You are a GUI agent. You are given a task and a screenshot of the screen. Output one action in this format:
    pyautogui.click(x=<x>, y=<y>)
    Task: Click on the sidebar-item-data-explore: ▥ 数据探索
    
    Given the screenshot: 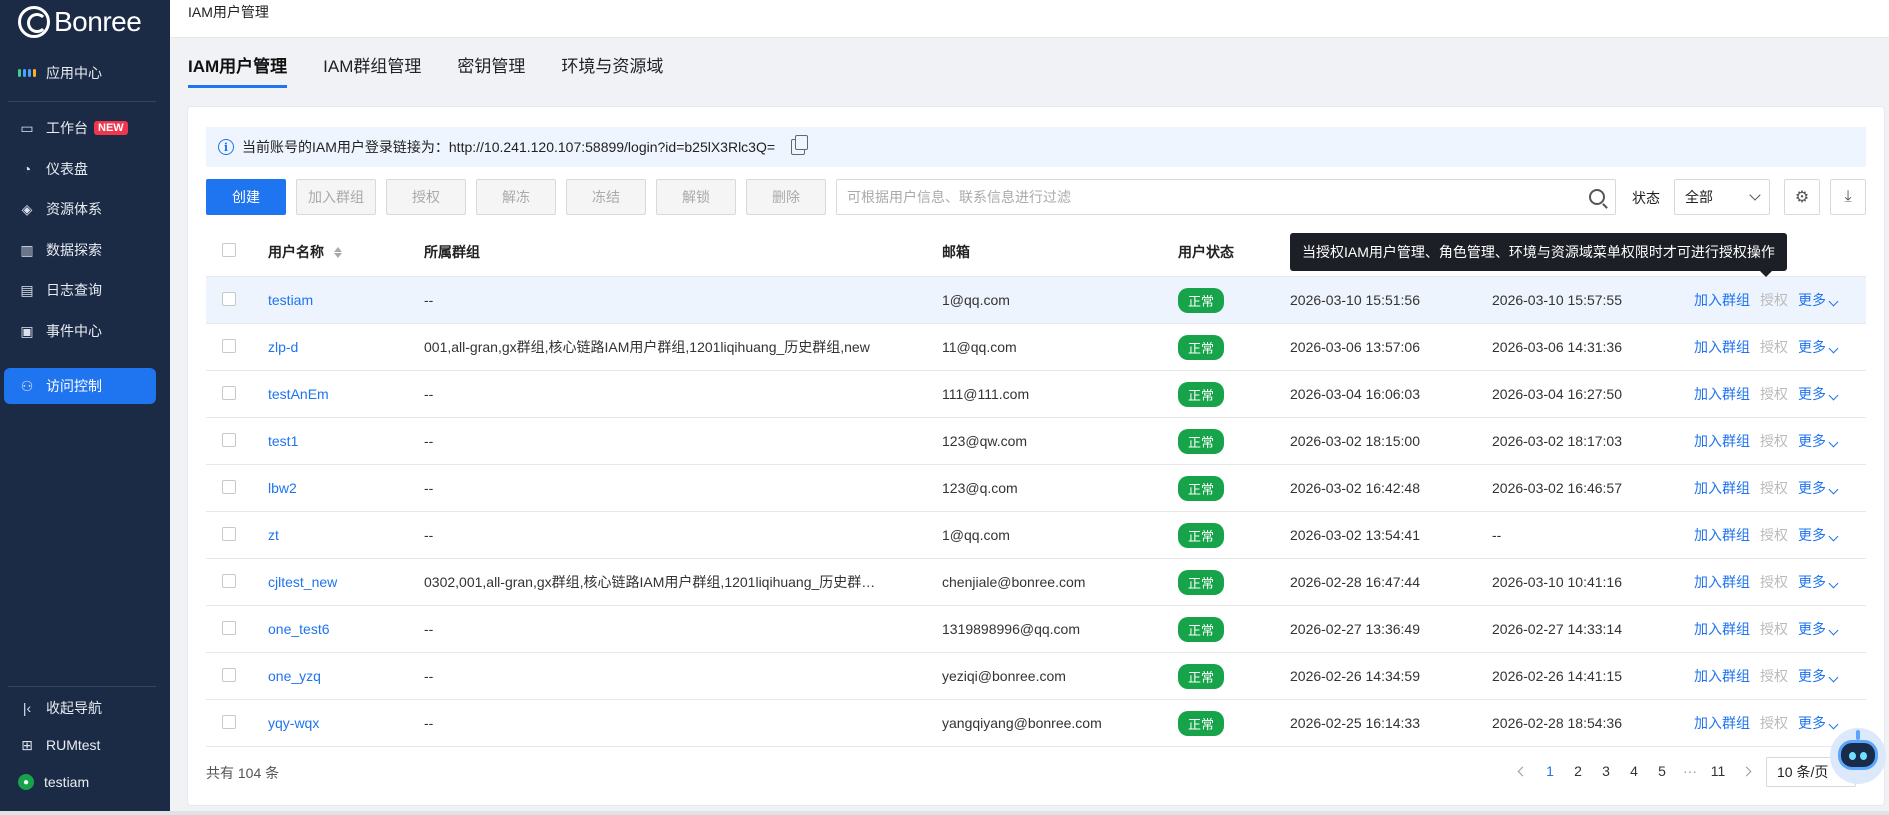 What is the action you would take?
    pyautogui.click(x=80, y=250)
    